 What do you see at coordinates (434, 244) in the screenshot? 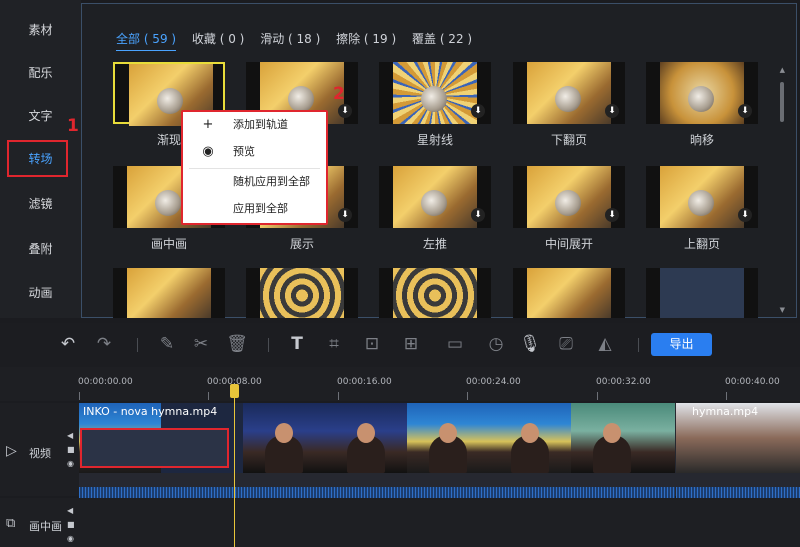
I see `transition-label: 左推` at bounding box center [434, 244].